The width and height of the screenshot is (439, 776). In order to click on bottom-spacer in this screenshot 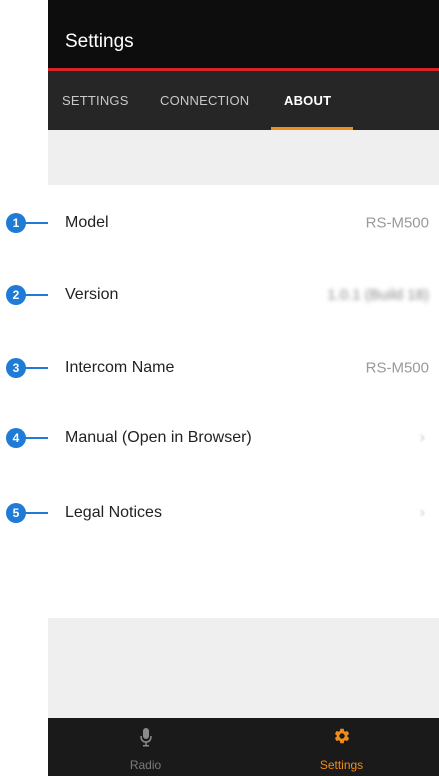, I will do `click(243, 668)`.